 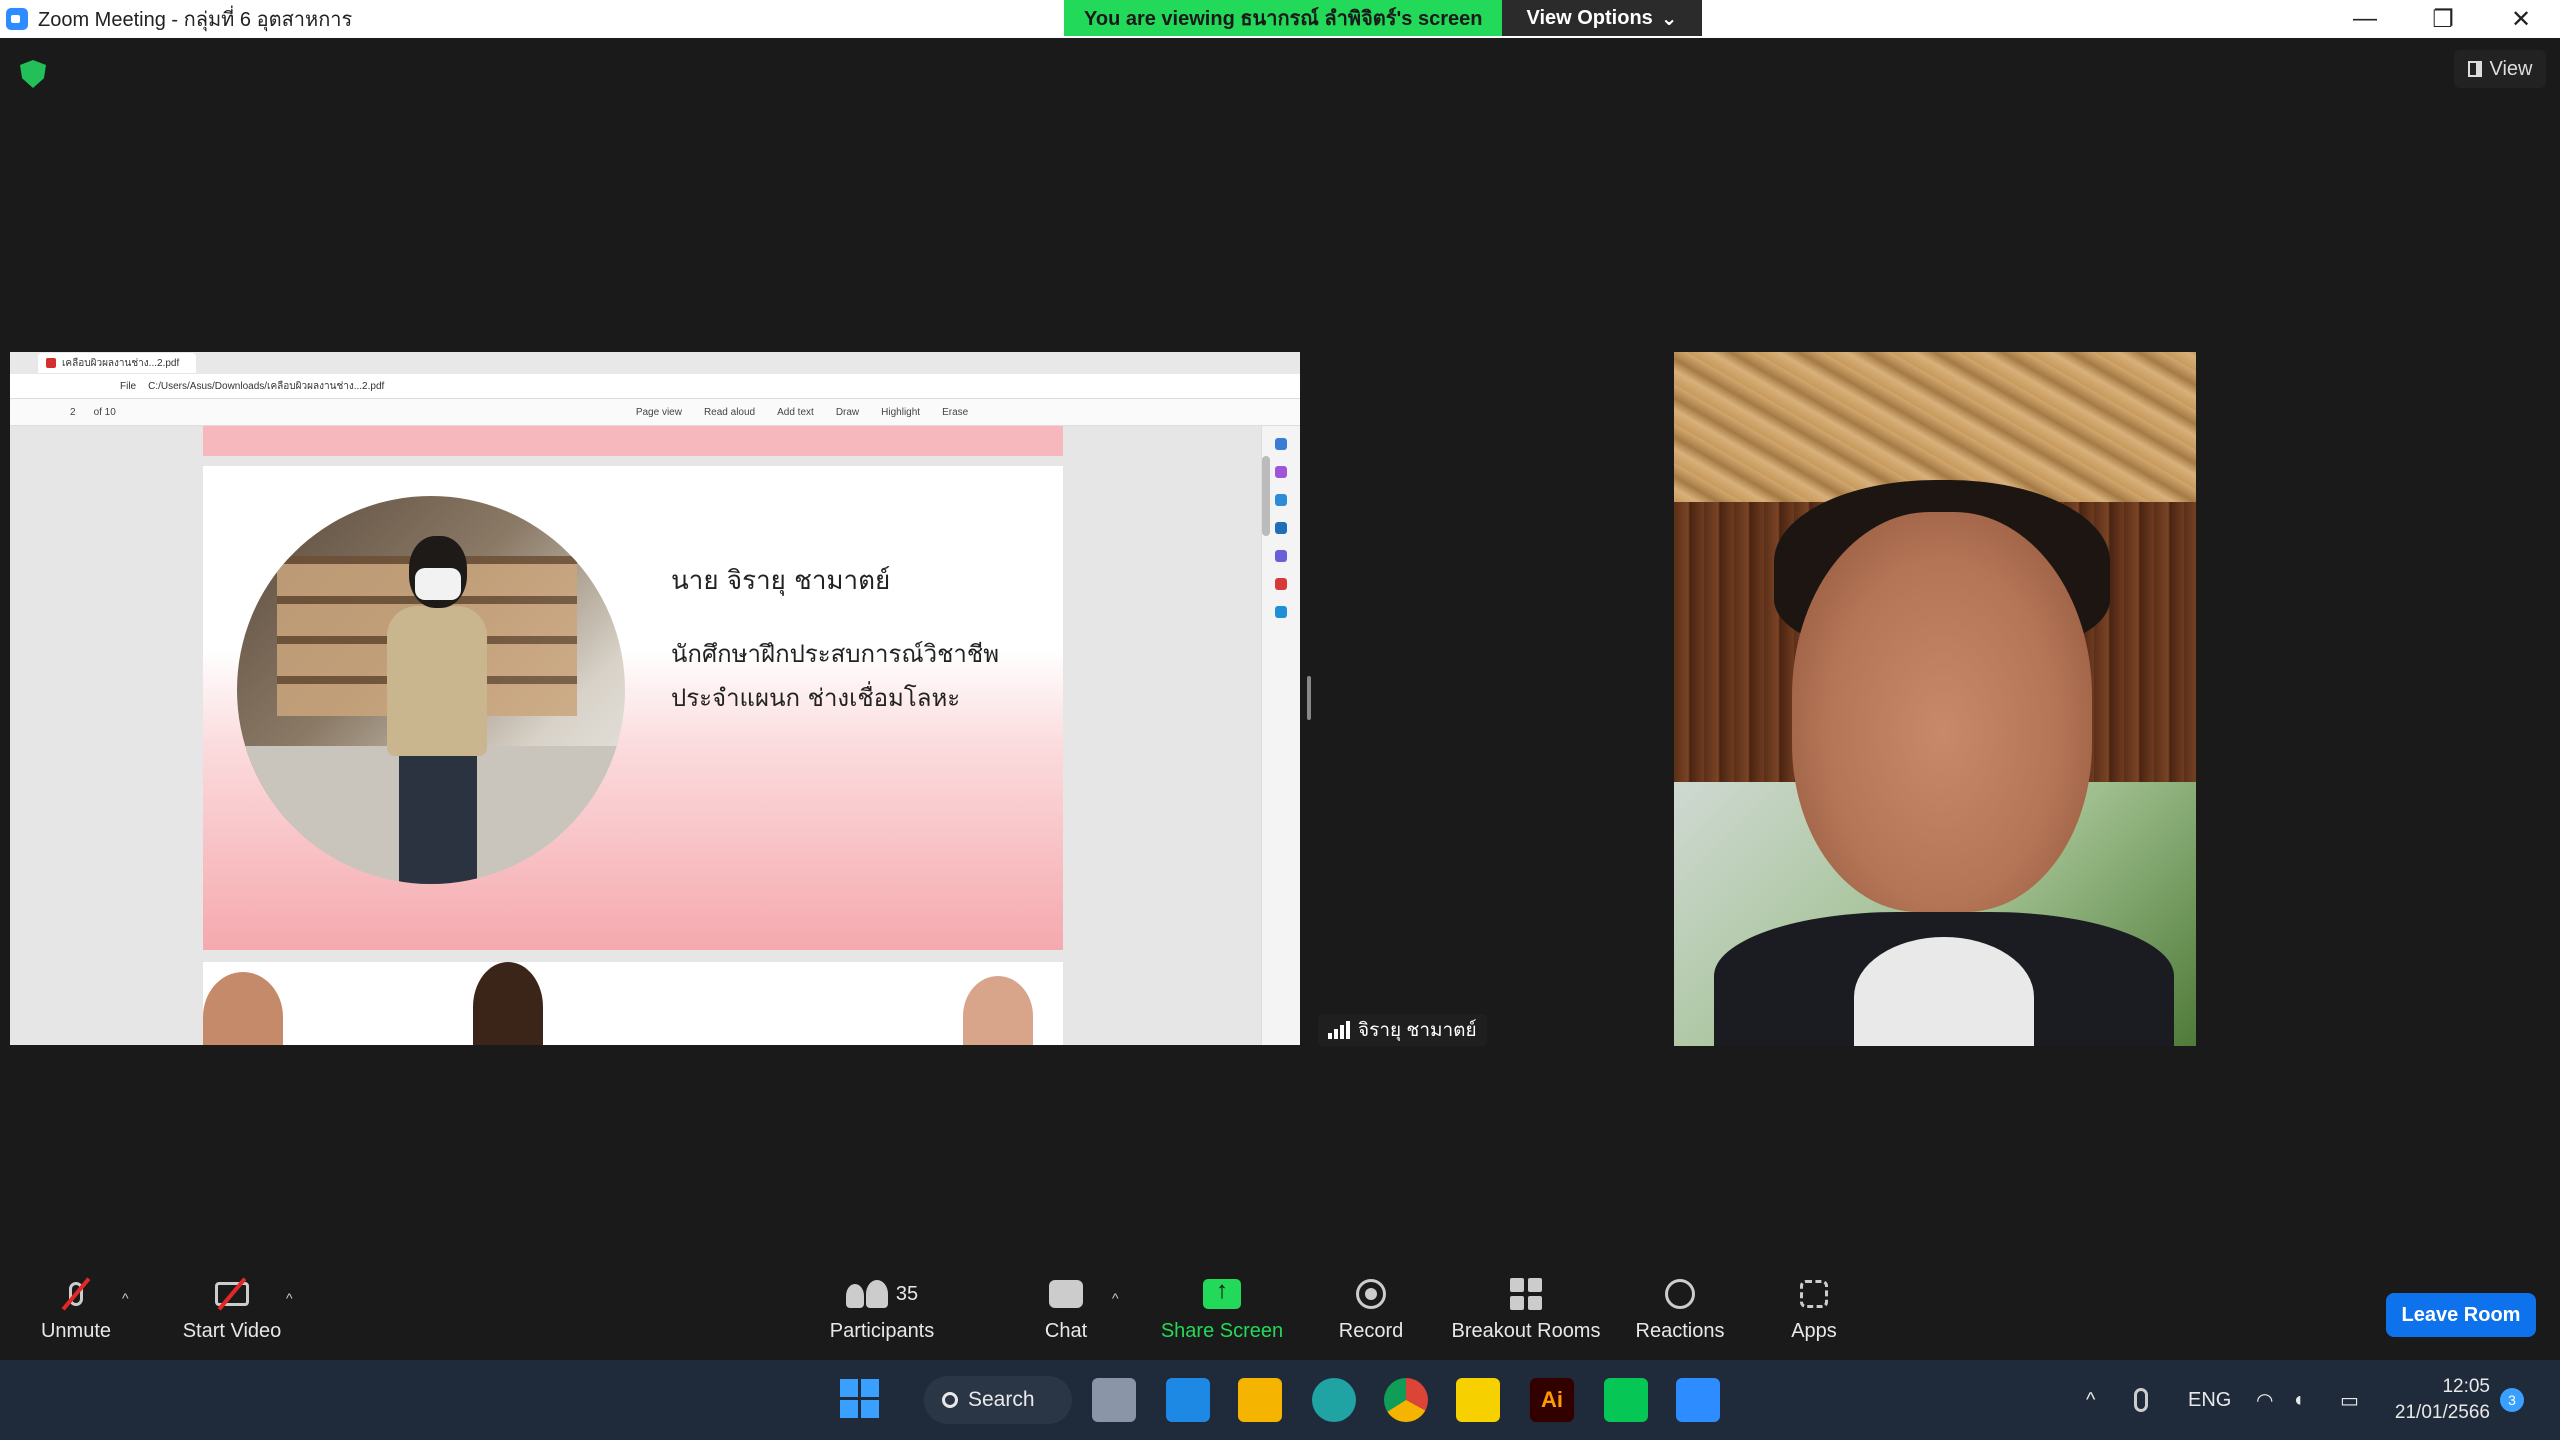 What do you see at coordinates (431, 690) in the screenshot?
I see `profile-photo` at bounding box center [431, 690].